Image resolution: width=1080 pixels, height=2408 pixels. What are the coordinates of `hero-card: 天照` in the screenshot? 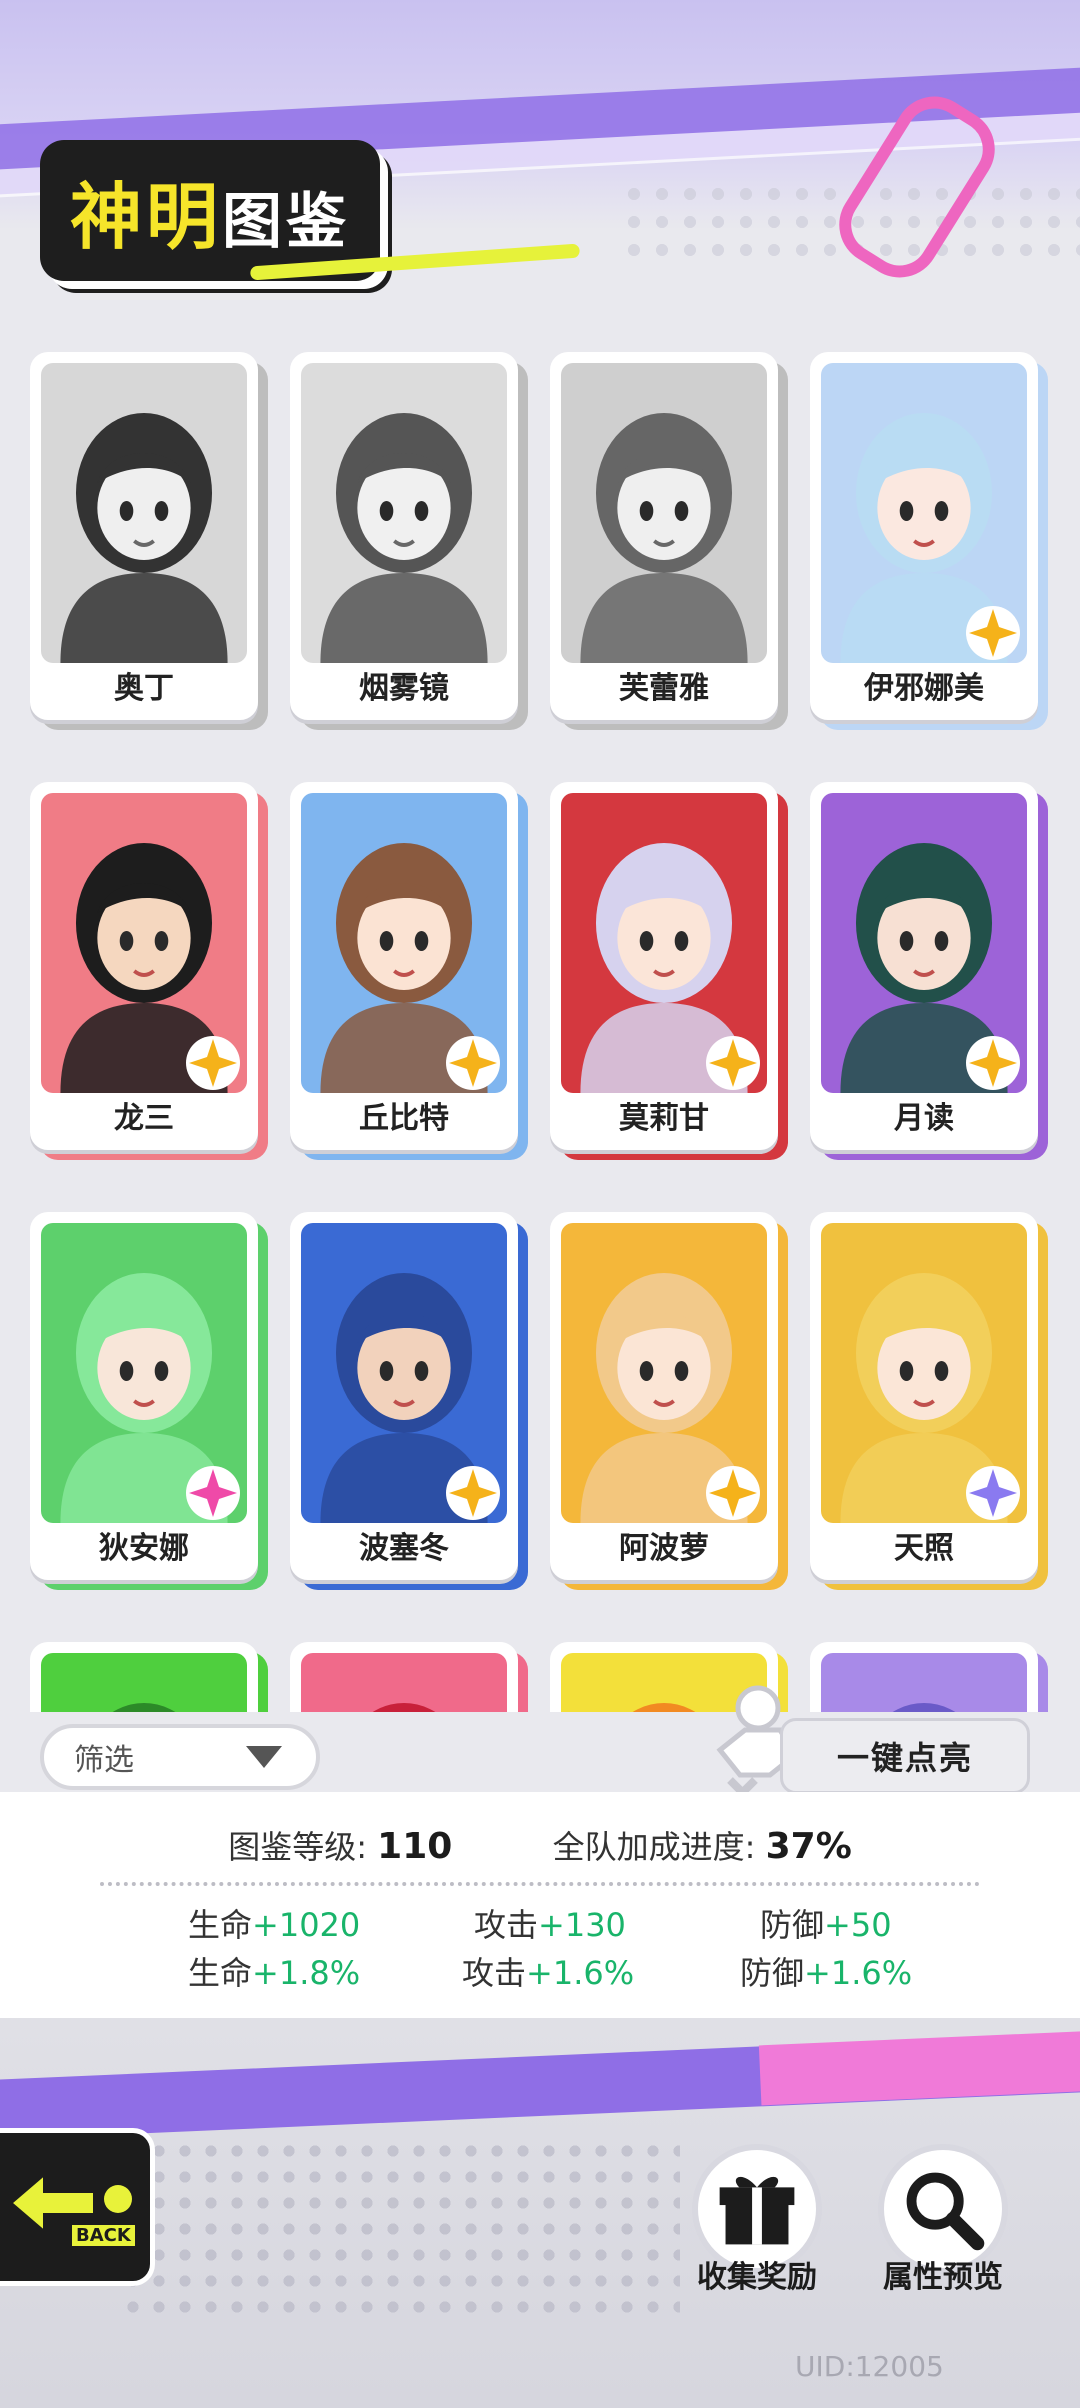 It's located at (929, 1401).